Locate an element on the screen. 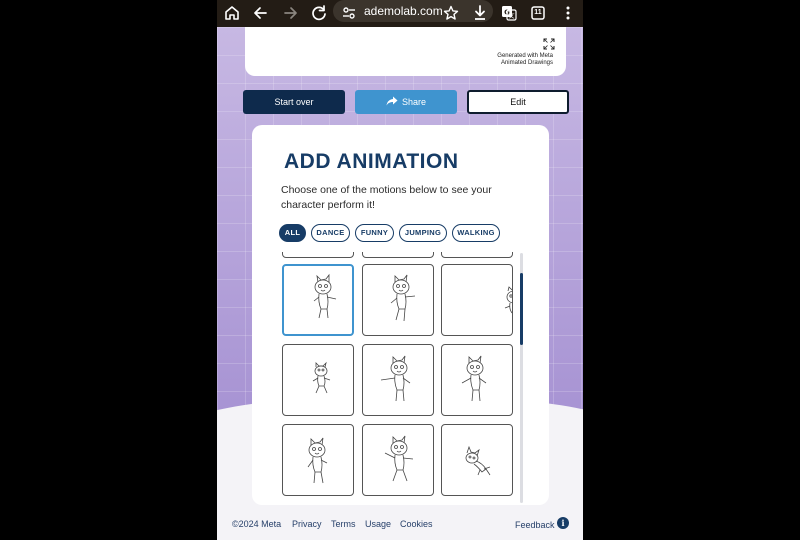  download-icon is located at coordinates (480, 13).